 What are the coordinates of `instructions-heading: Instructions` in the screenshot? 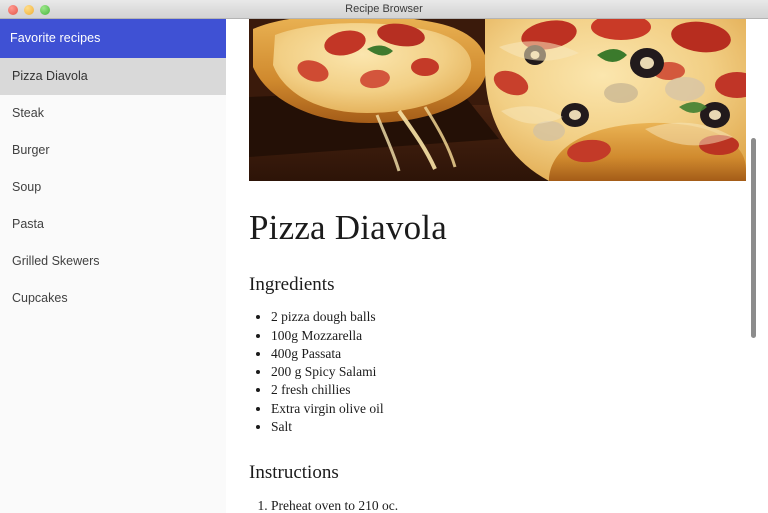 It's located at (294, 473).